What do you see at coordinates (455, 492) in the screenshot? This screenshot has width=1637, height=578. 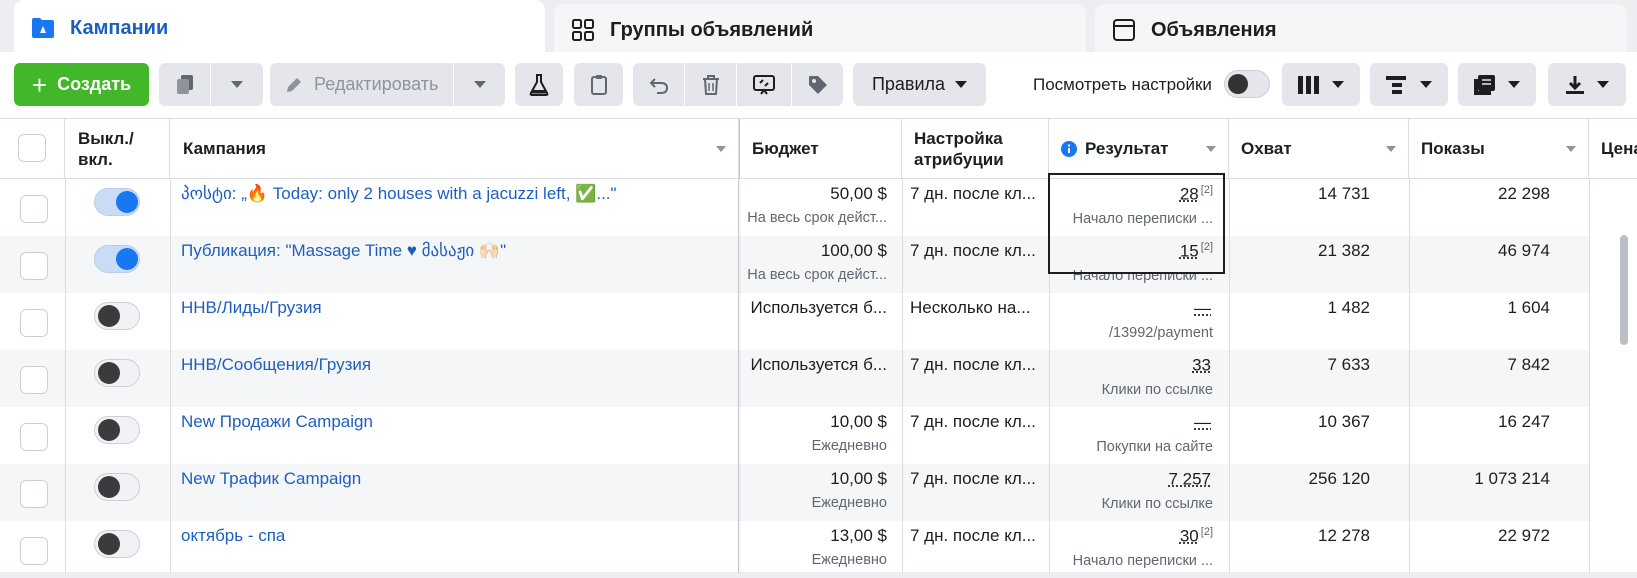 I see `campaign-name-link: New Трафик Campaign` at bounding box center [455, 492].